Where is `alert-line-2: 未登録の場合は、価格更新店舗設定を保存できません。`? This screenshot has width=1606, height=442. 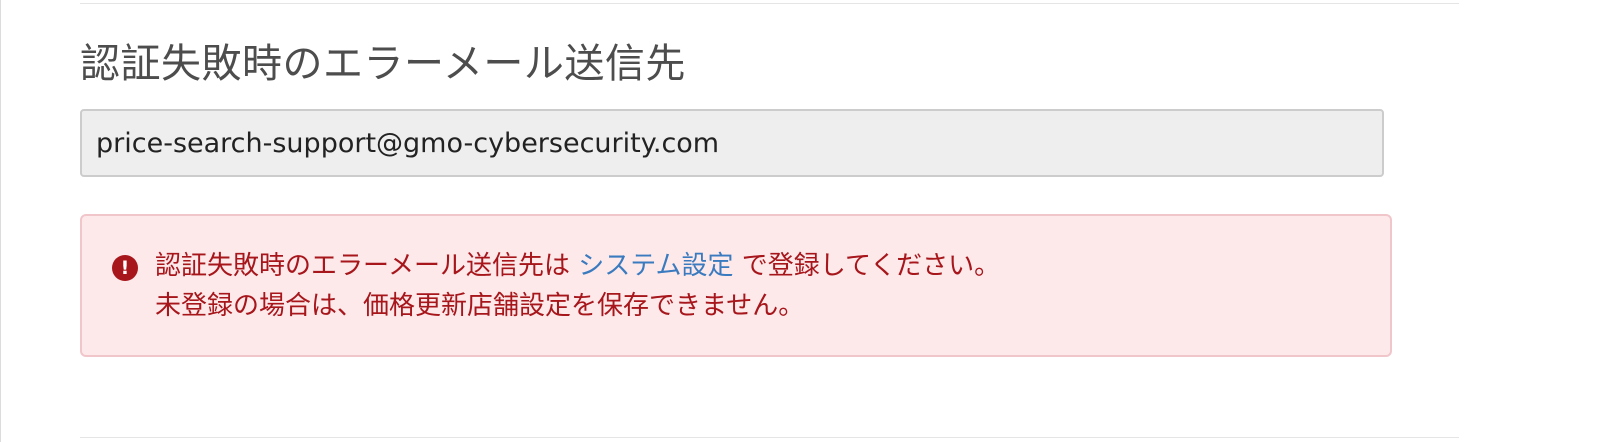
alert-line-2: 未登録の場合は、価格更新店舗設定を保存できません。 is located at coordinates (480, 306).